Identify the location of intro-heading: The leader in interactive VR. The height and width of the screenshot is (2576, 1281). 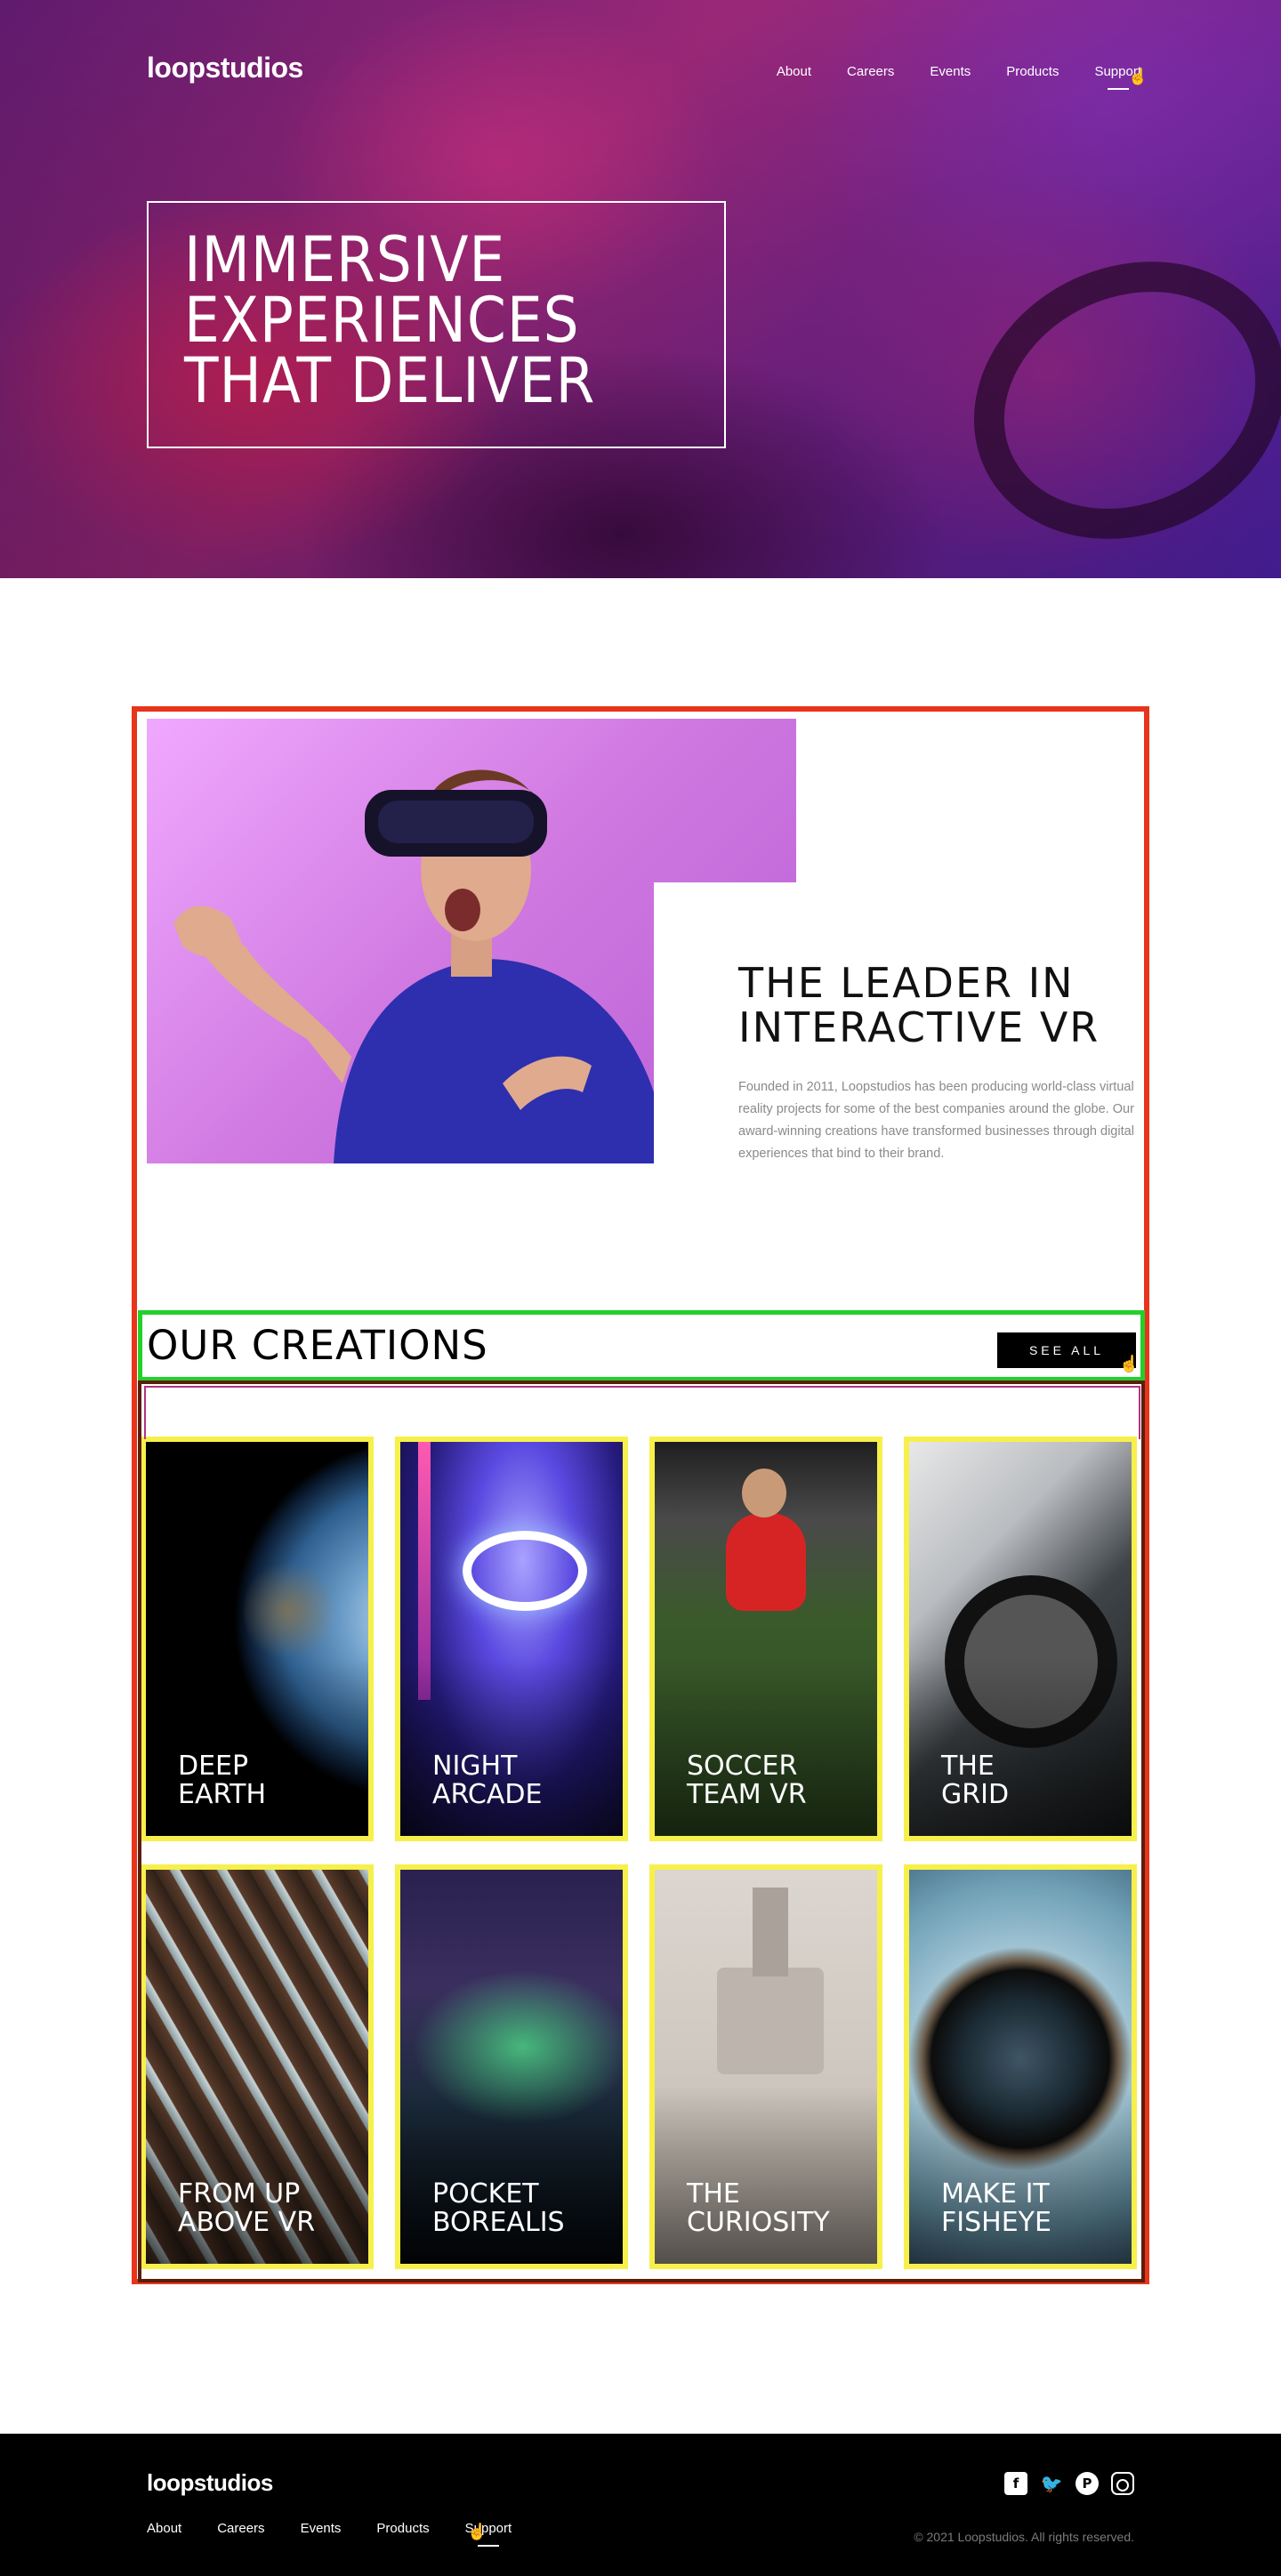
(919, 1005).